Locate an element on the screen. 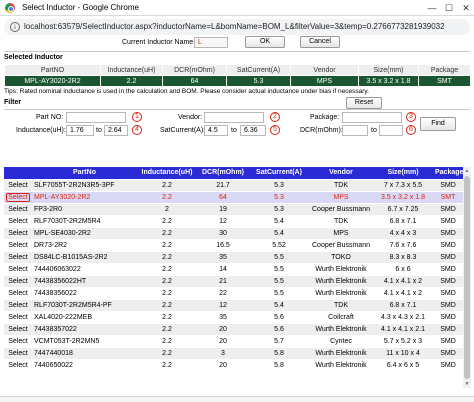  grid-header-package: Package is located at coordinates (448, 173).